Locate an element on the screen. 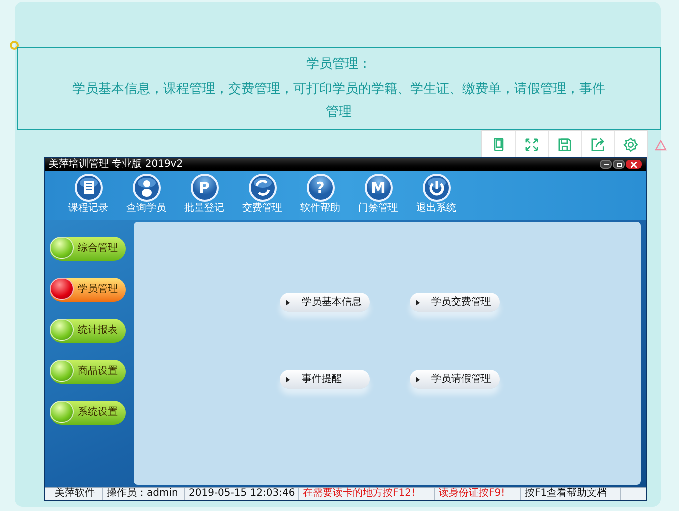  document-icon is located at coordinates (88, 188).